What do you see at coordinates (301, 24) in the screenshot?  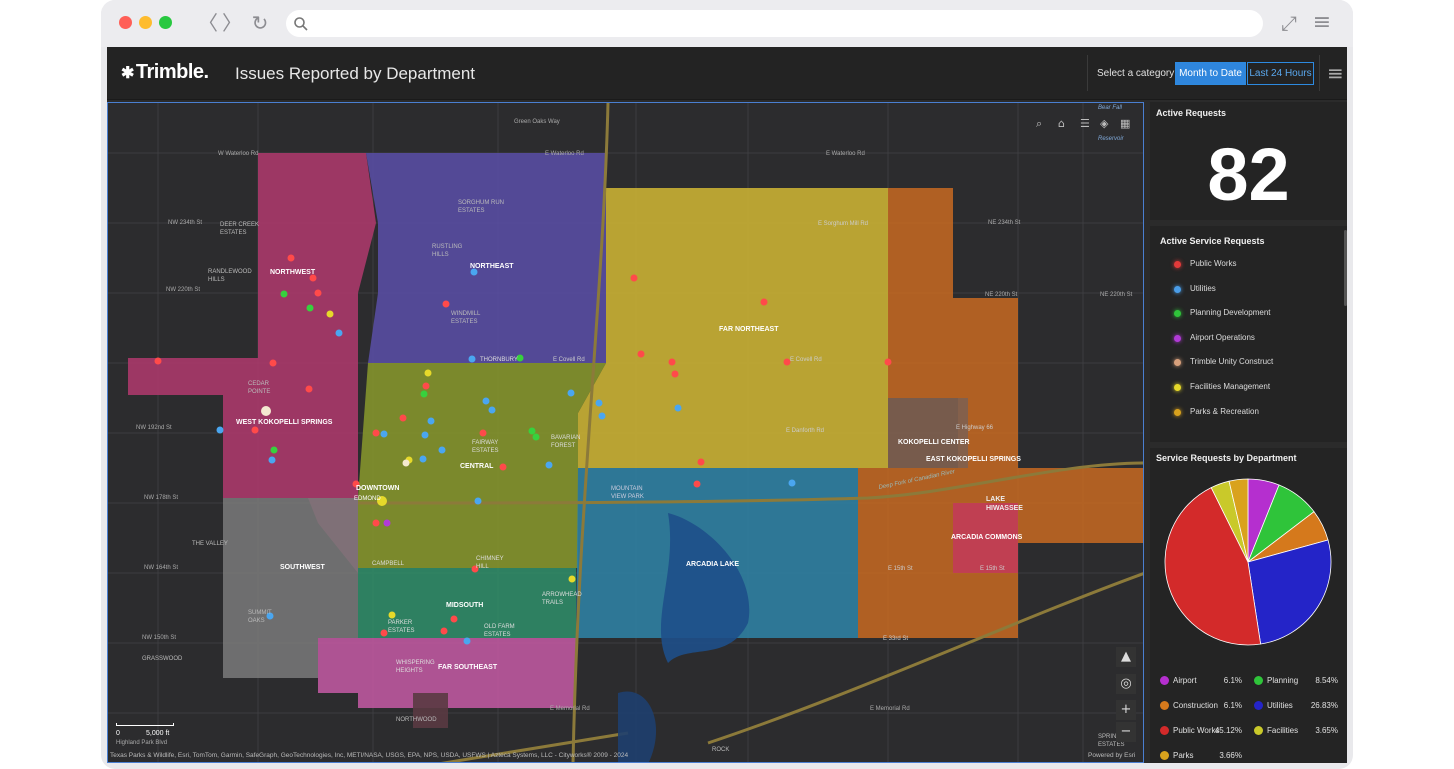 I see `search-icon` at bounding box center [301, 24].